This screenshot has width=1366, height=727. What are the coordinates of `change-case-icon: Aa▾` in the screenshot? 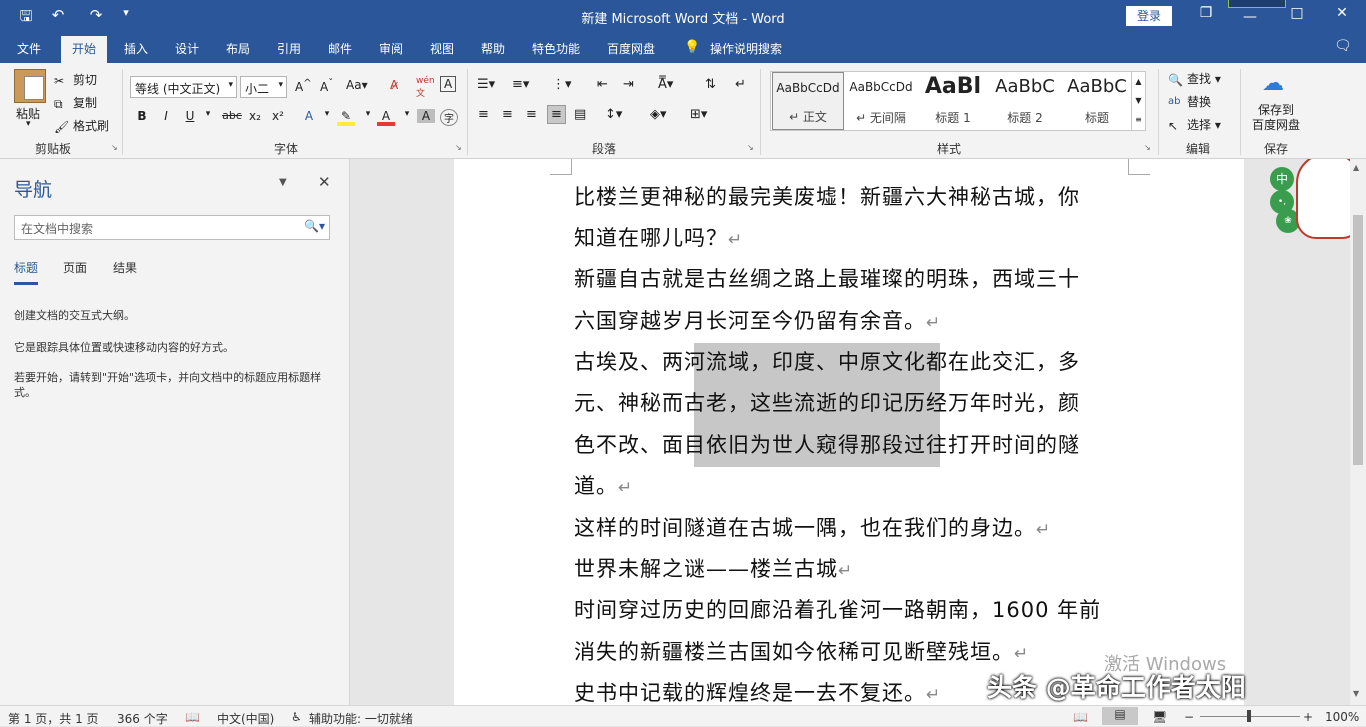 It's located at (357, 85).